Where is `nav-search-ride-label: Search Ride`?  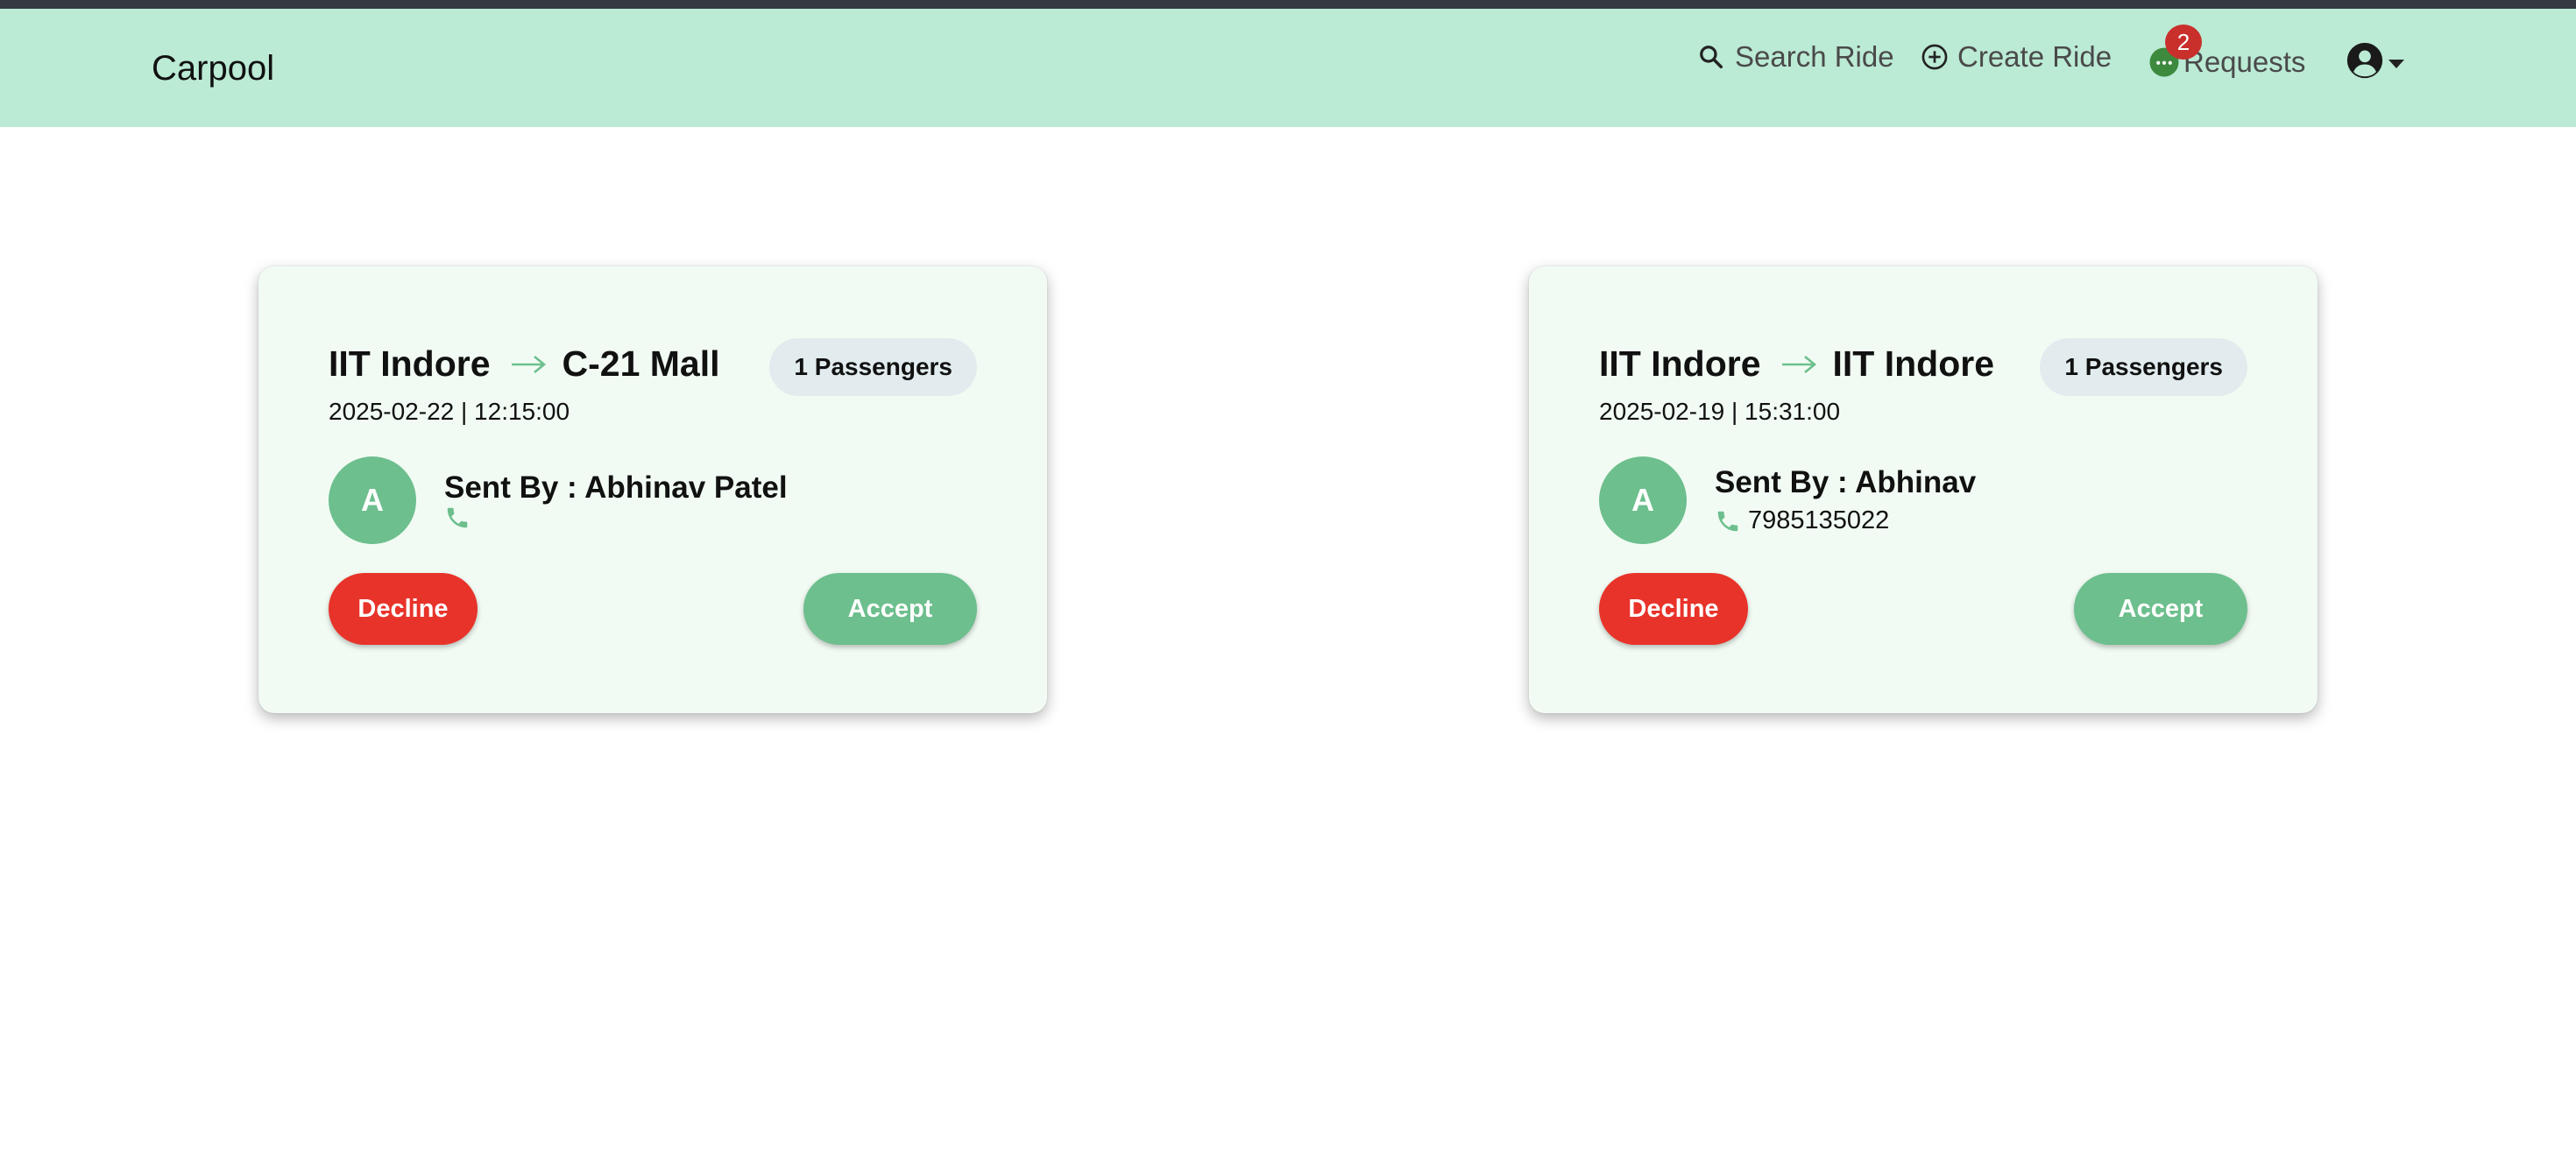
nav-search-ride-label: Search Ride is located at coordinates (1814, 56).